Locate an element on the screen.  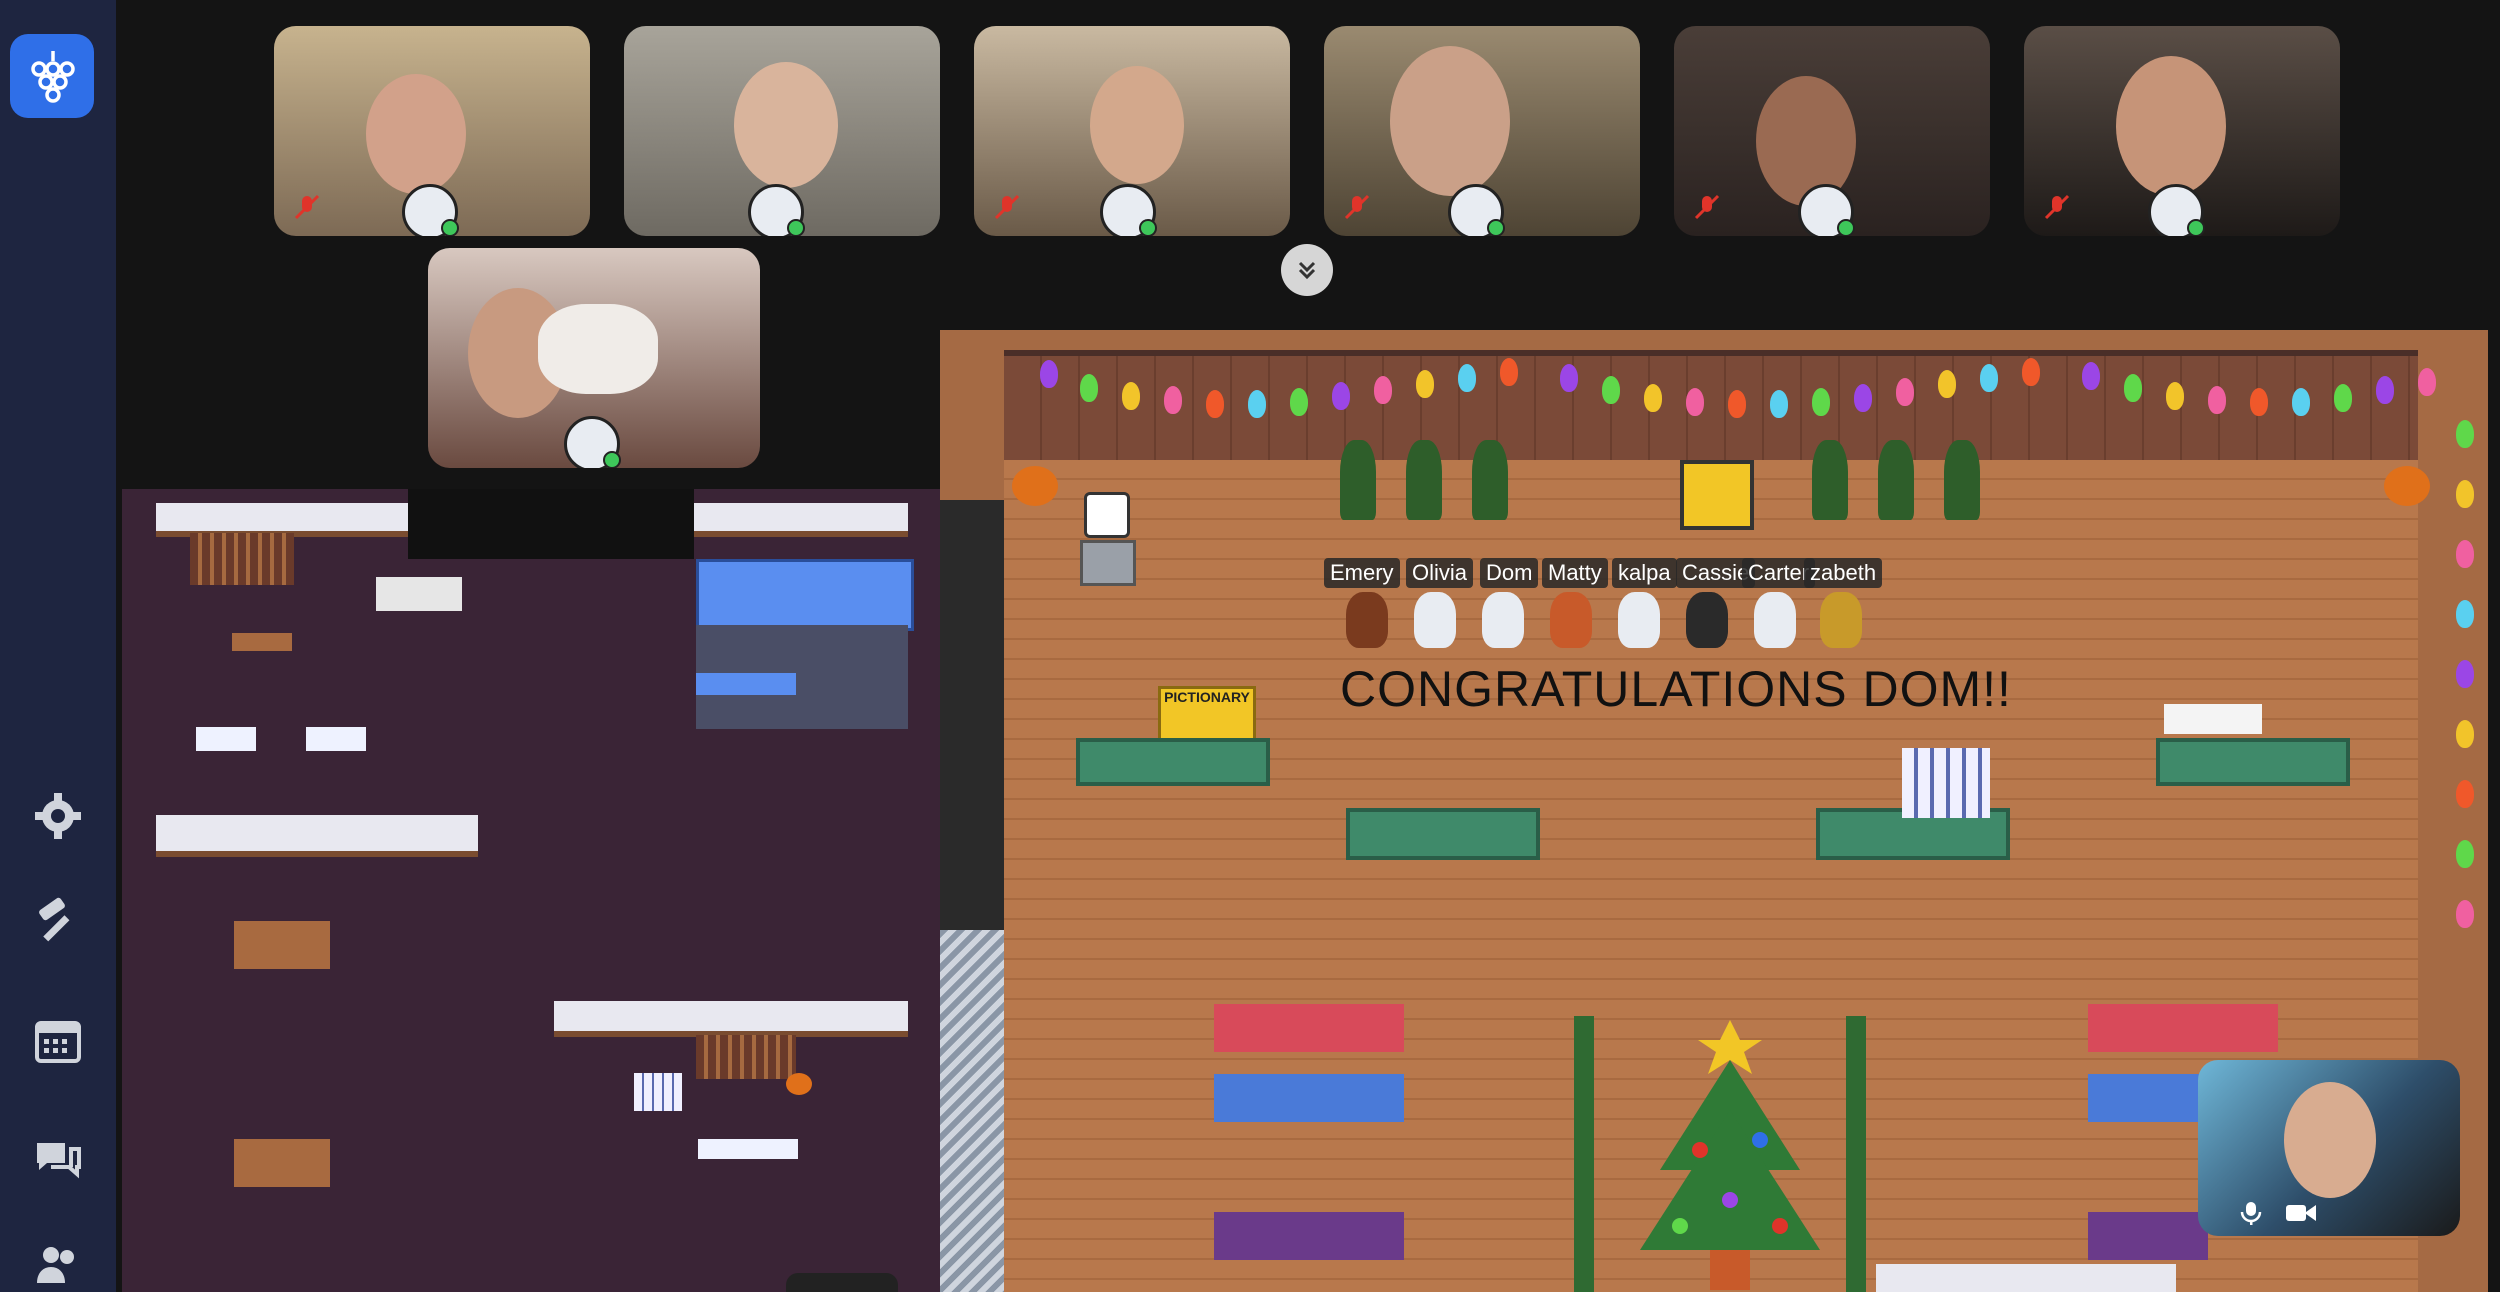
bookshelf is located at coordinates (242, 559).